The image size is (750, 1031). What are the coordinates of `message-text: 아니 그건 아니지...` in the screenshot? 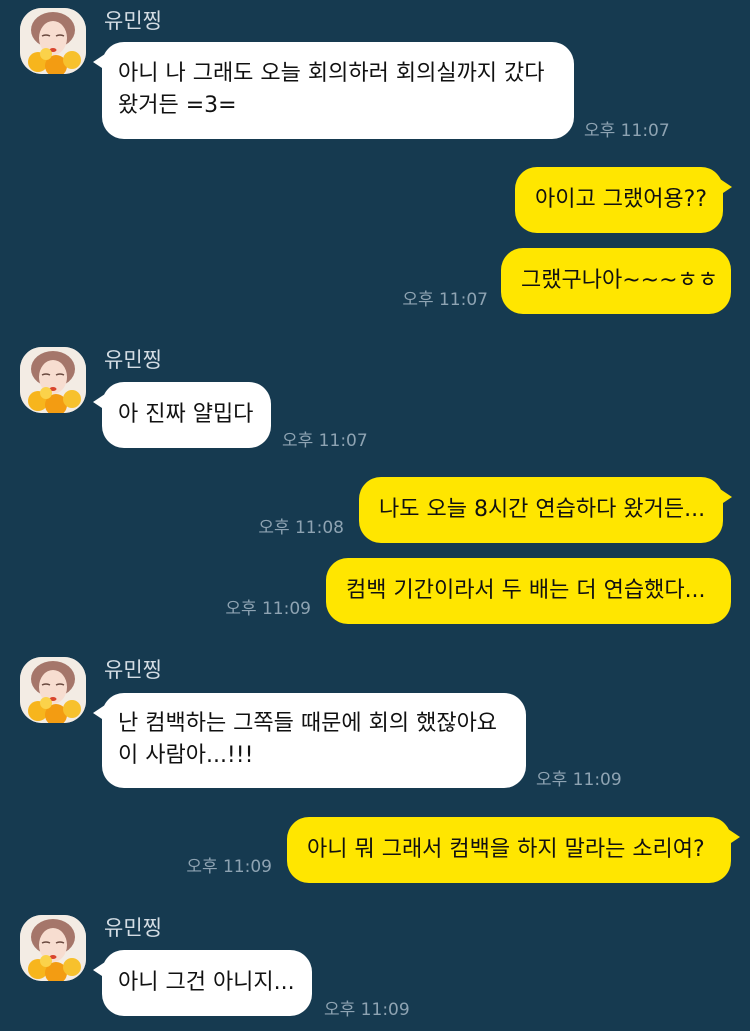 It's located at (206, 982).